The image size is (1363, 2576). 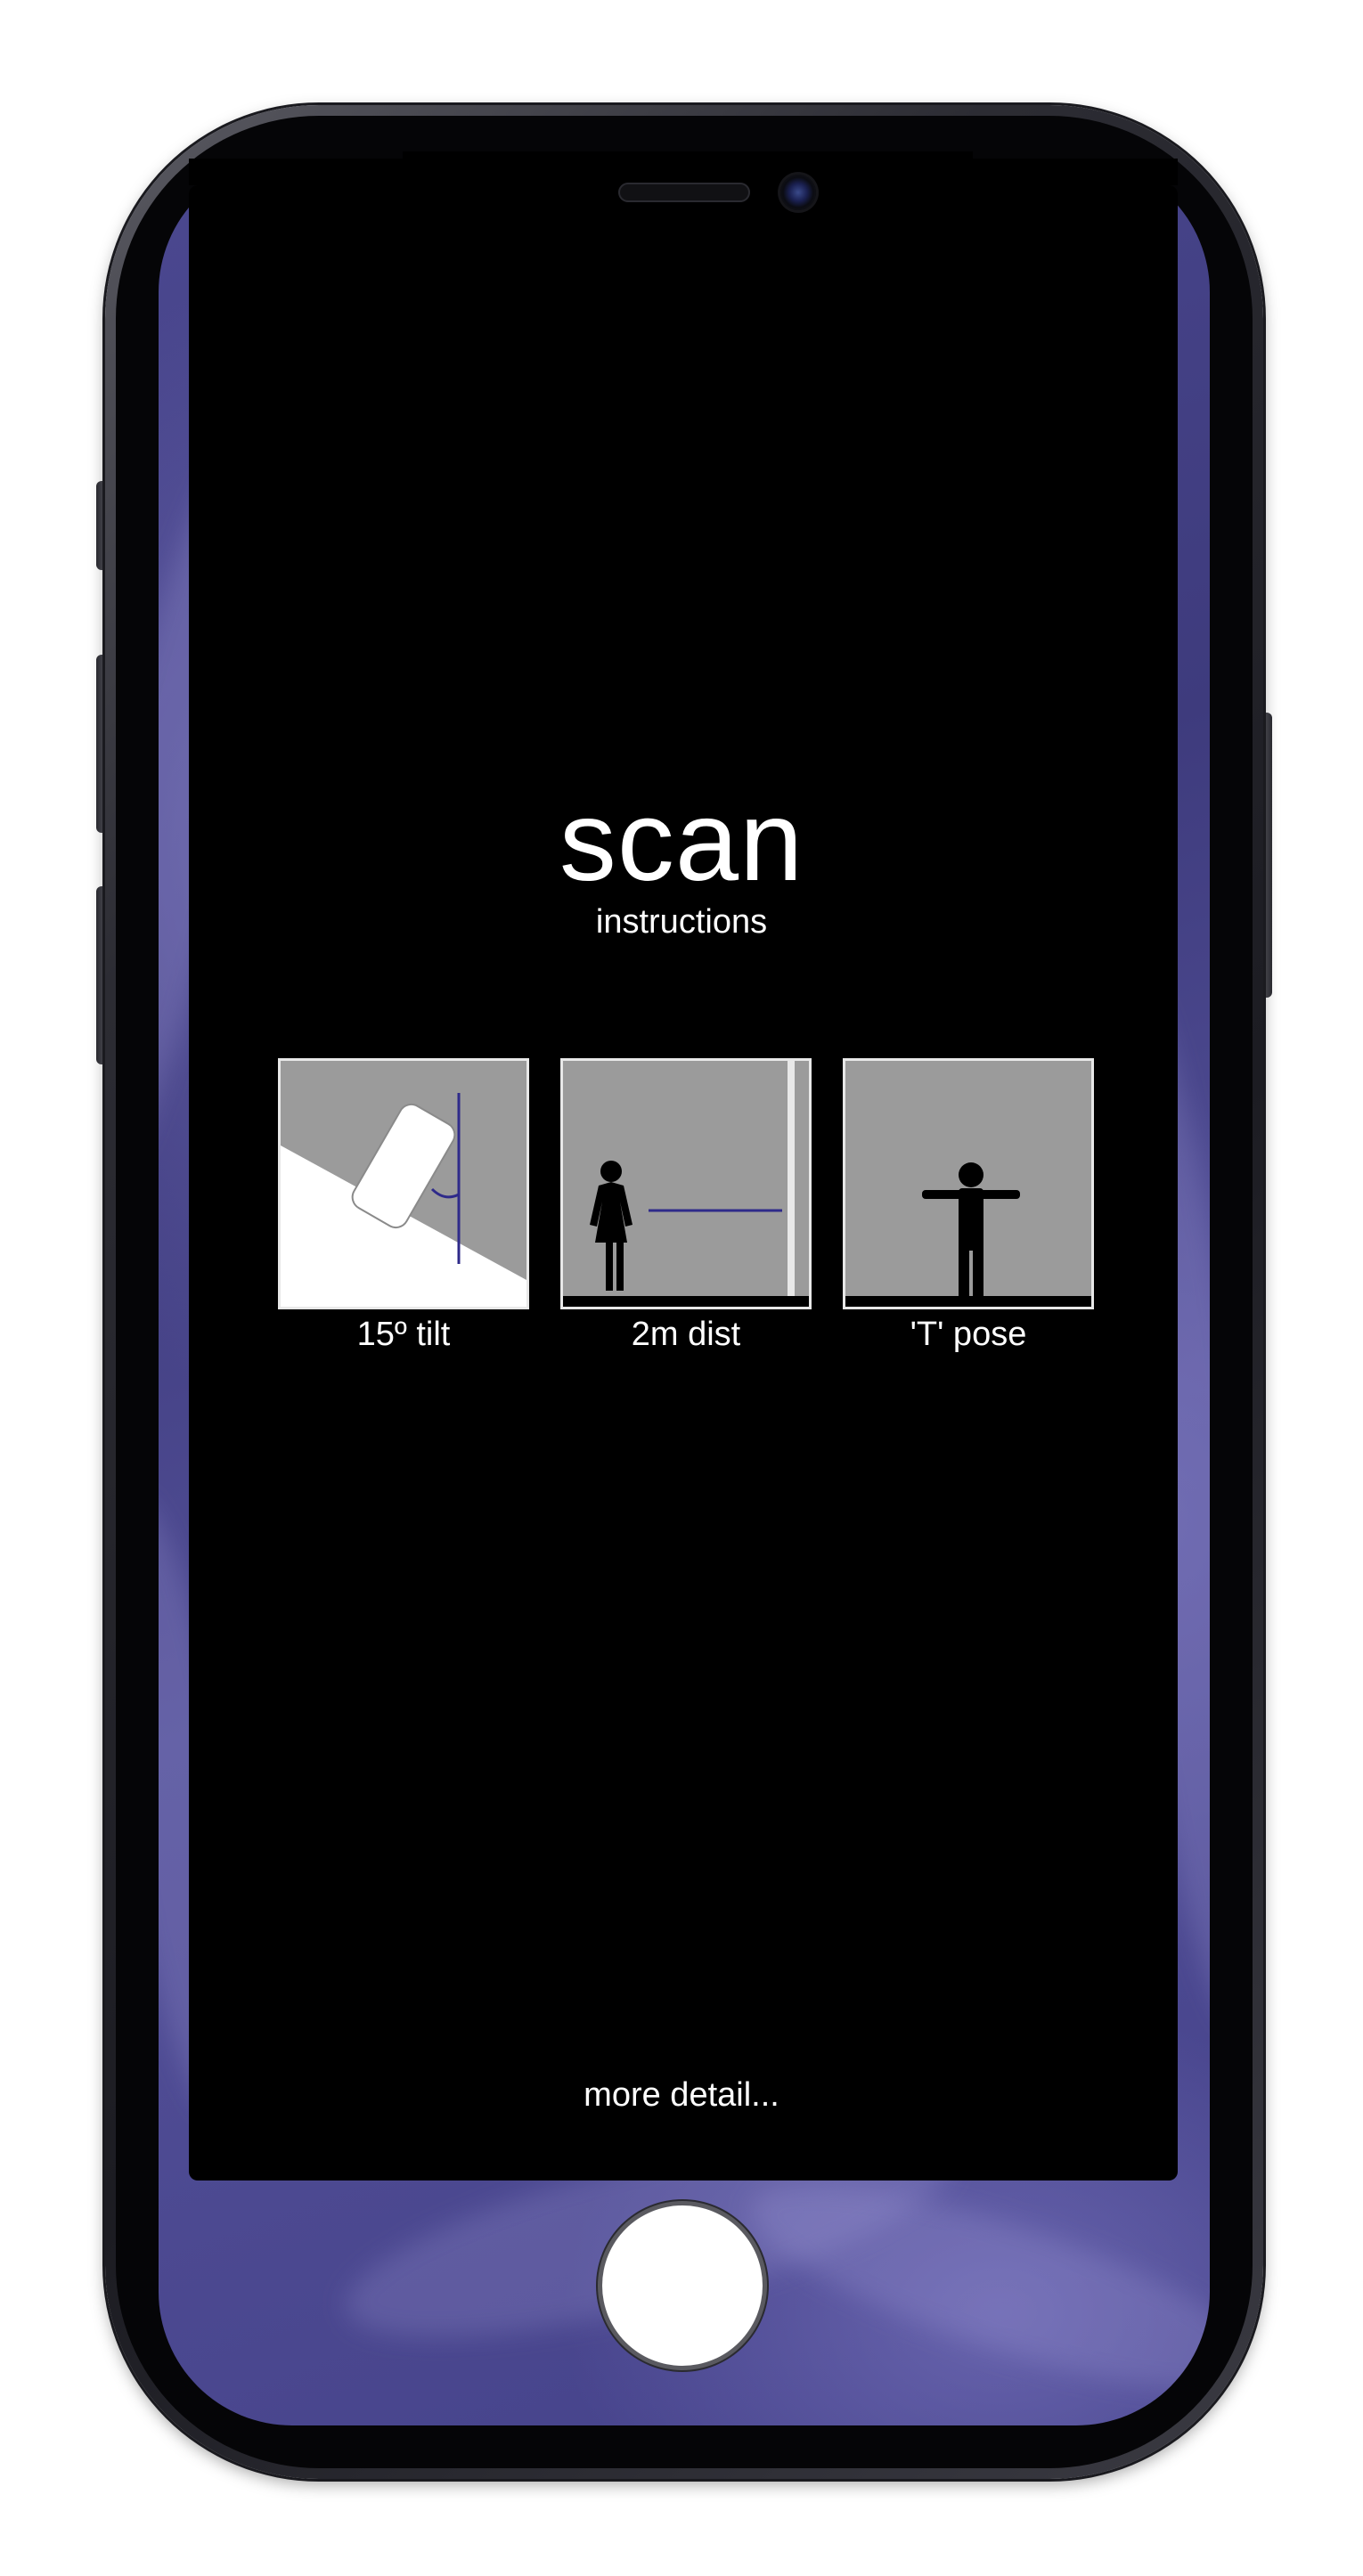 What do you see at coordinates (1076, 172) in the screenshot?
I see `status-area-right` at bounding box center [1076, 172].